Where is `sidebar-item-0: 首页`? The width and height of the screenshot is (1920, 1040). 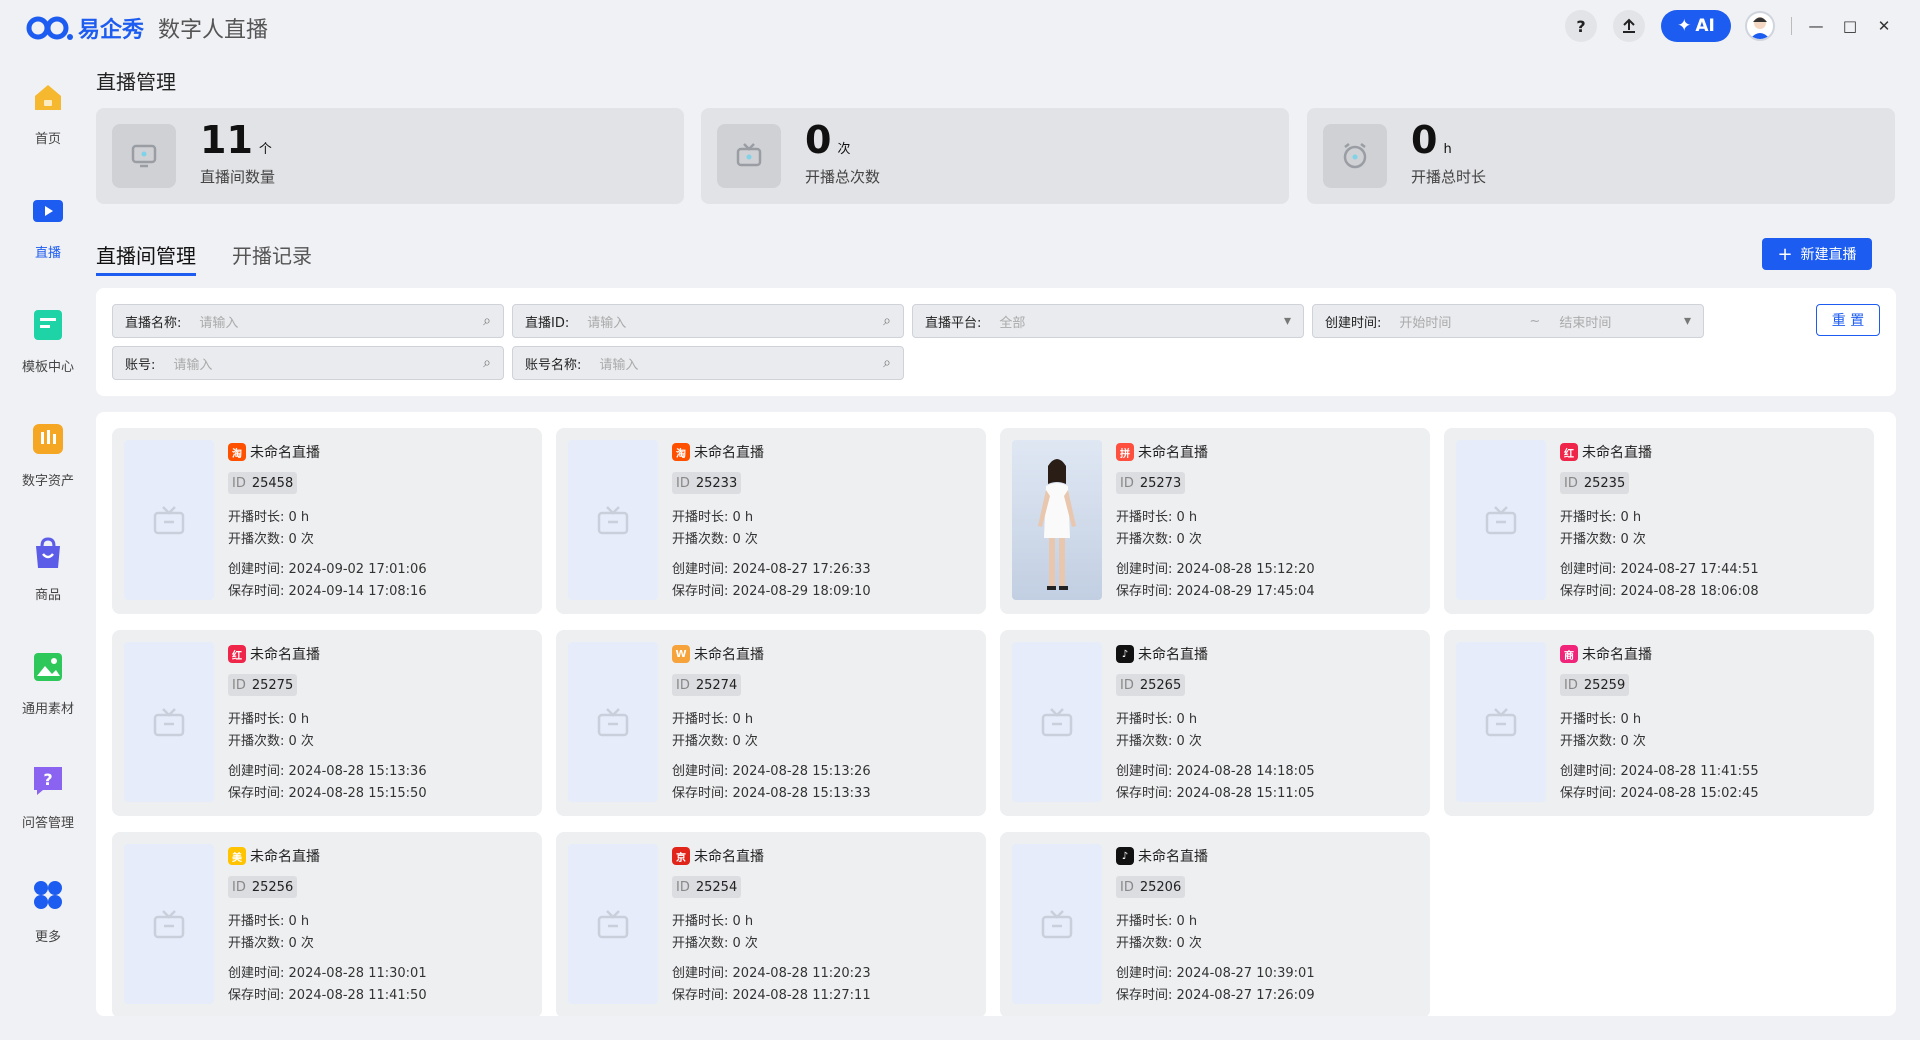 sidebar-item-0: 首页 is located at coordinates (48, 127).